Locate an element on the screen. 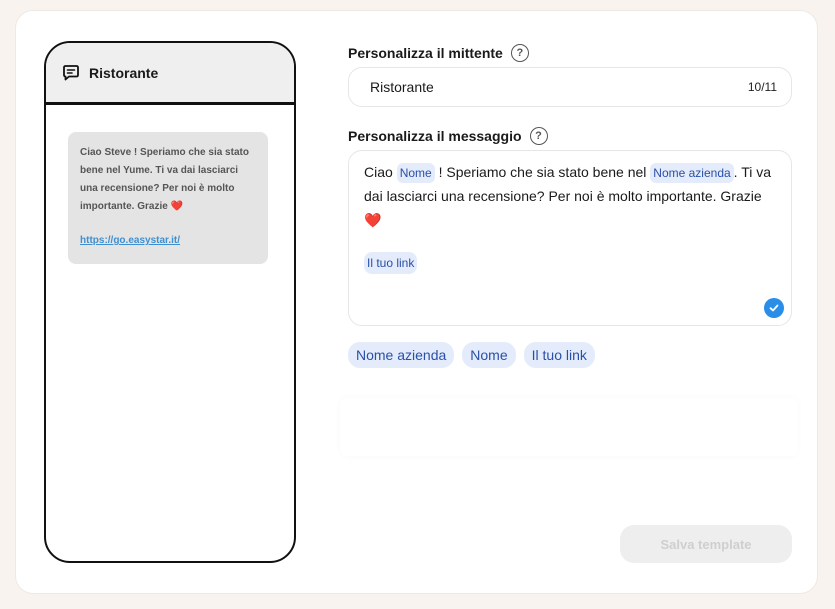 The width and height of the screenshot is (835, 609). save-template-button: Salva template is located at coordinates (706, 544).